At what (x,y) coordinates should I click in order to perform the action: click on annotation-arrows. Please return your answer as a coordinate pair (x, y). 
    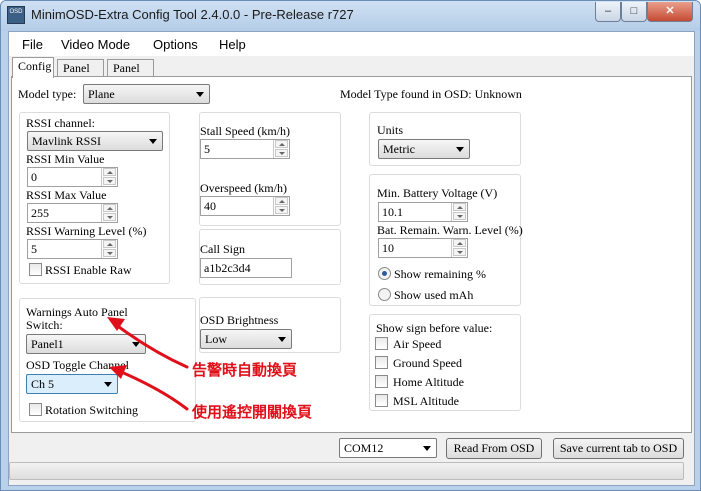
    Looking at the image, I should click on (148, 364).